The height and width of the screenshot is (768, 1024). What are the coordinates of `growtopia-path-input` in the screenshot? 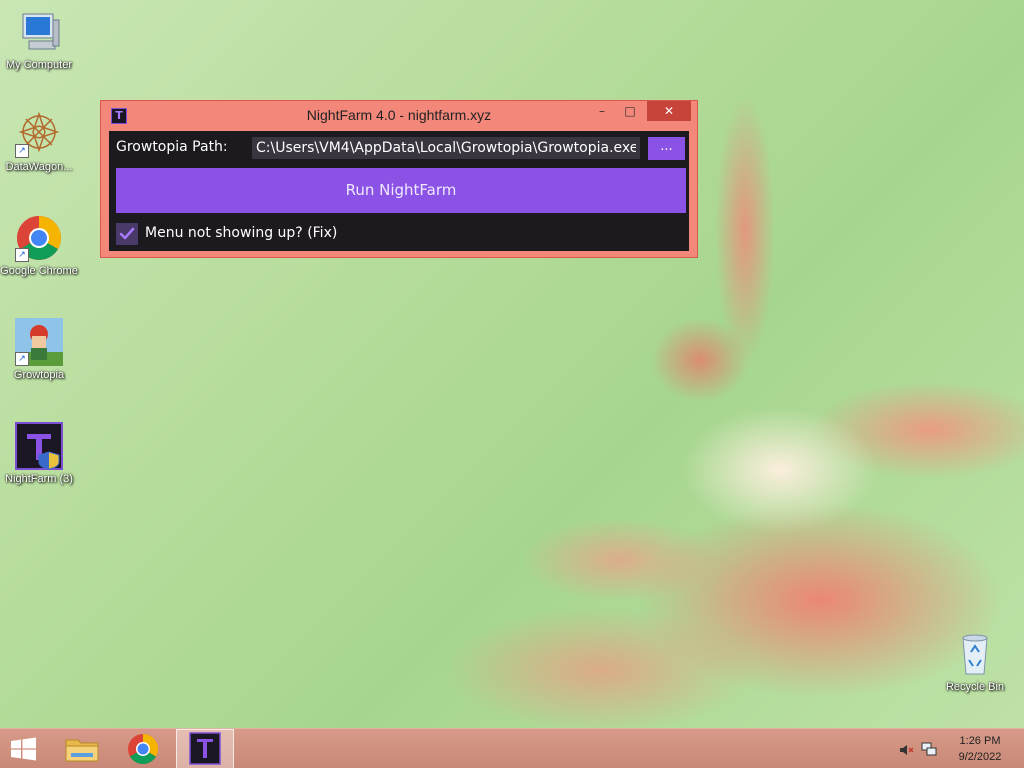 It's located at (446, 148).